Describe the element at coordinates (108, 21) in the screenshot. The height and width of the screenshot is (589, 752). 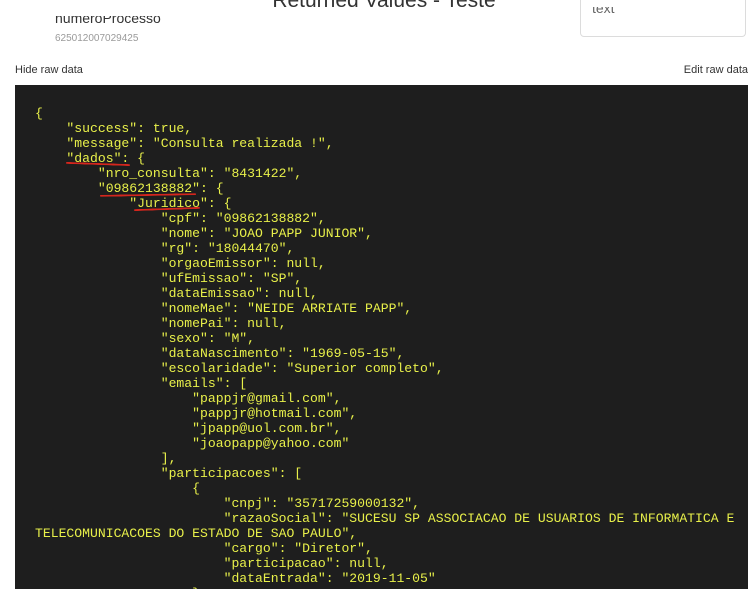
I see `field-label: númeroProcesso` at that location.